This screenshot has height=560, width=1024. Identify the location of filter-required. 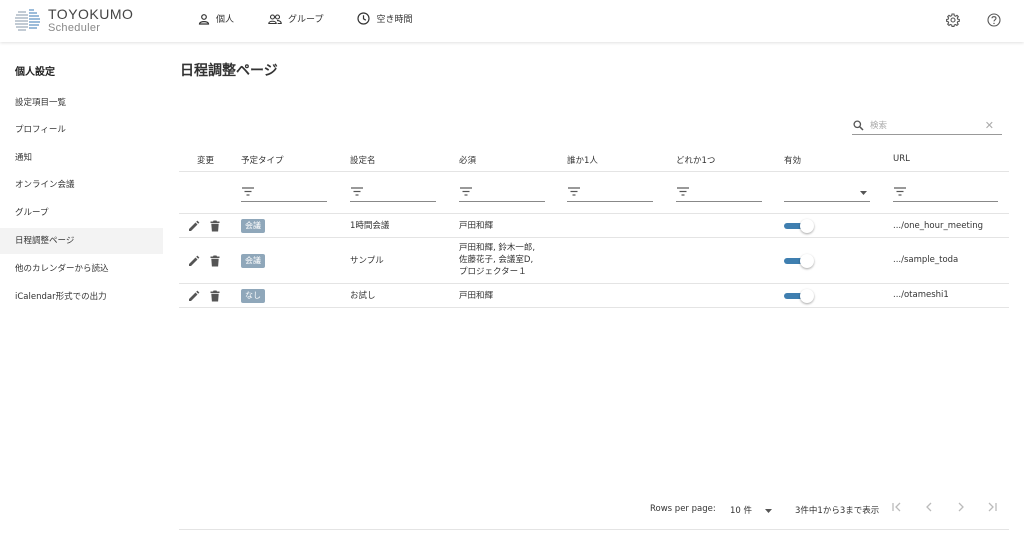
(502, 192).